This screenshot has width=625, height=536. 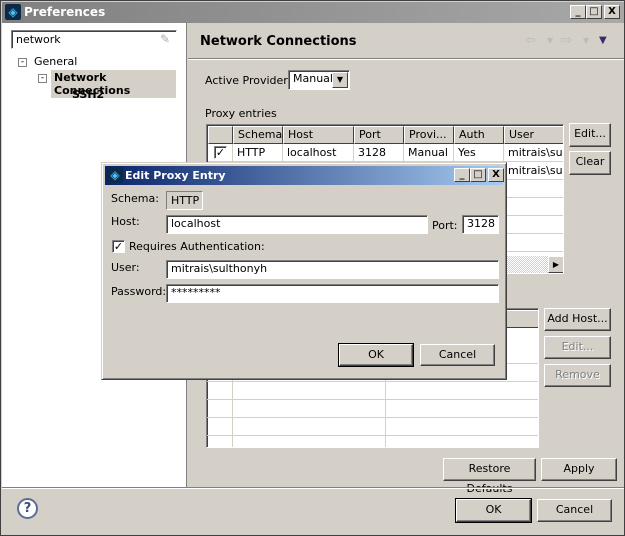 What do you see at coordinates (457, 355) in the screenshot?
I see `dialog-cancel-button: Cancel` at bounding box center [457, 355].